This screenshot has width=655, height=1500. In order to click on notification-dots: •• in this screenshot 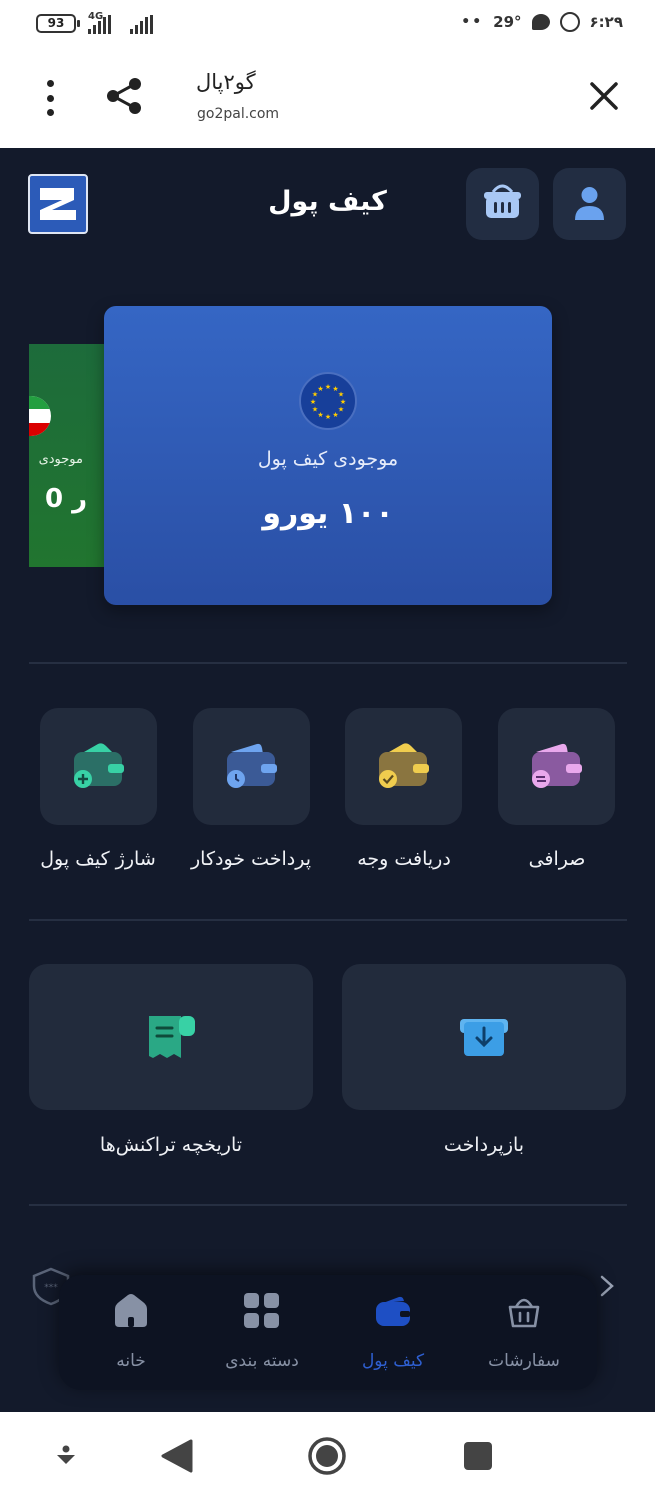, I will do `click(472, 22)`.